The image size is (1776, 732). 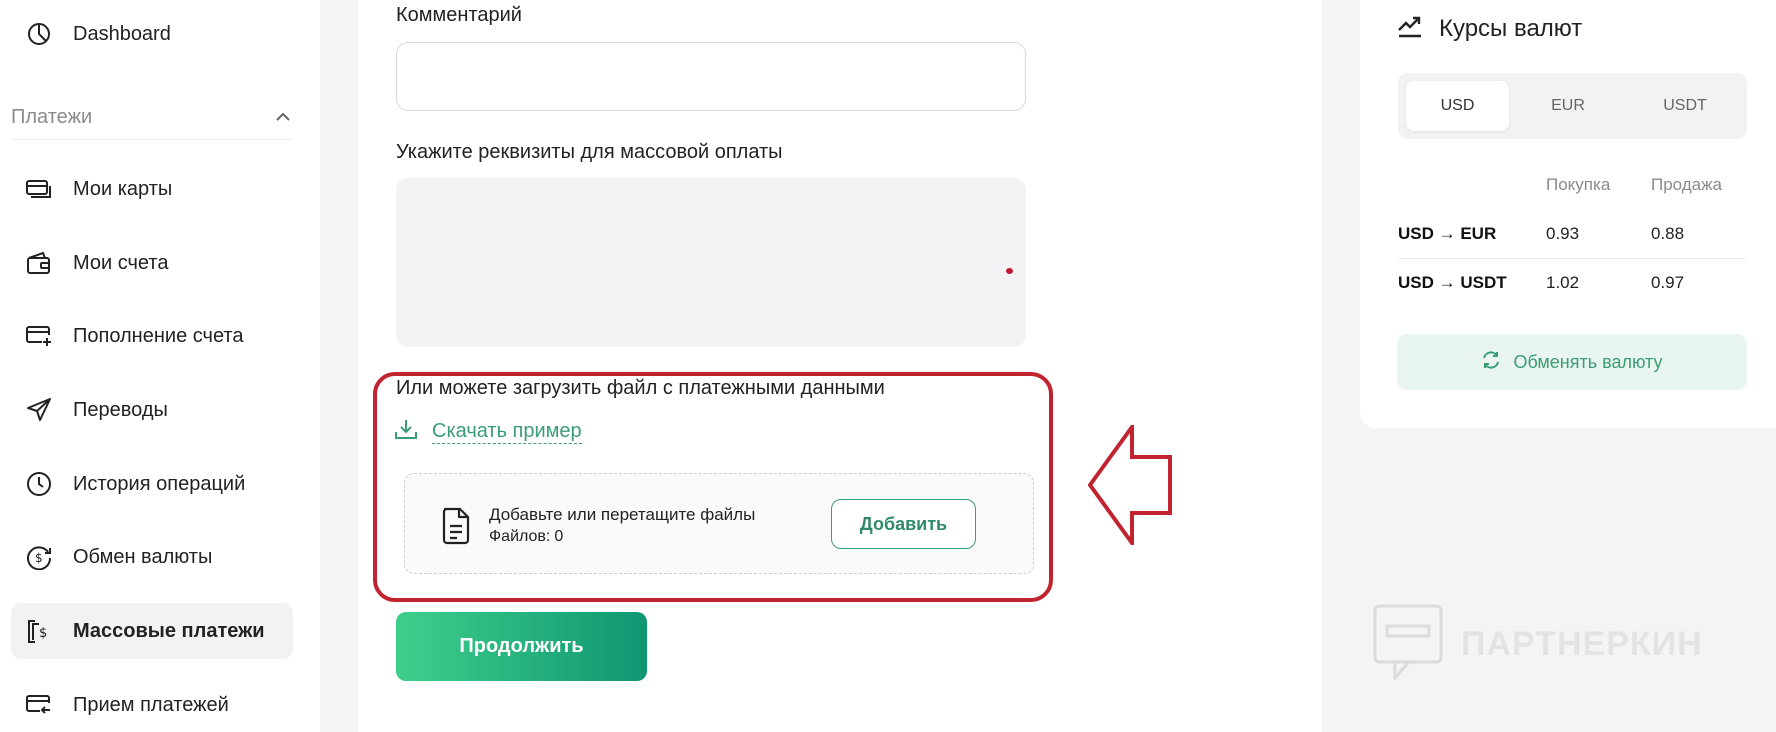 I want to click on continue-button: Продолжить, so click(x=521, y=646).